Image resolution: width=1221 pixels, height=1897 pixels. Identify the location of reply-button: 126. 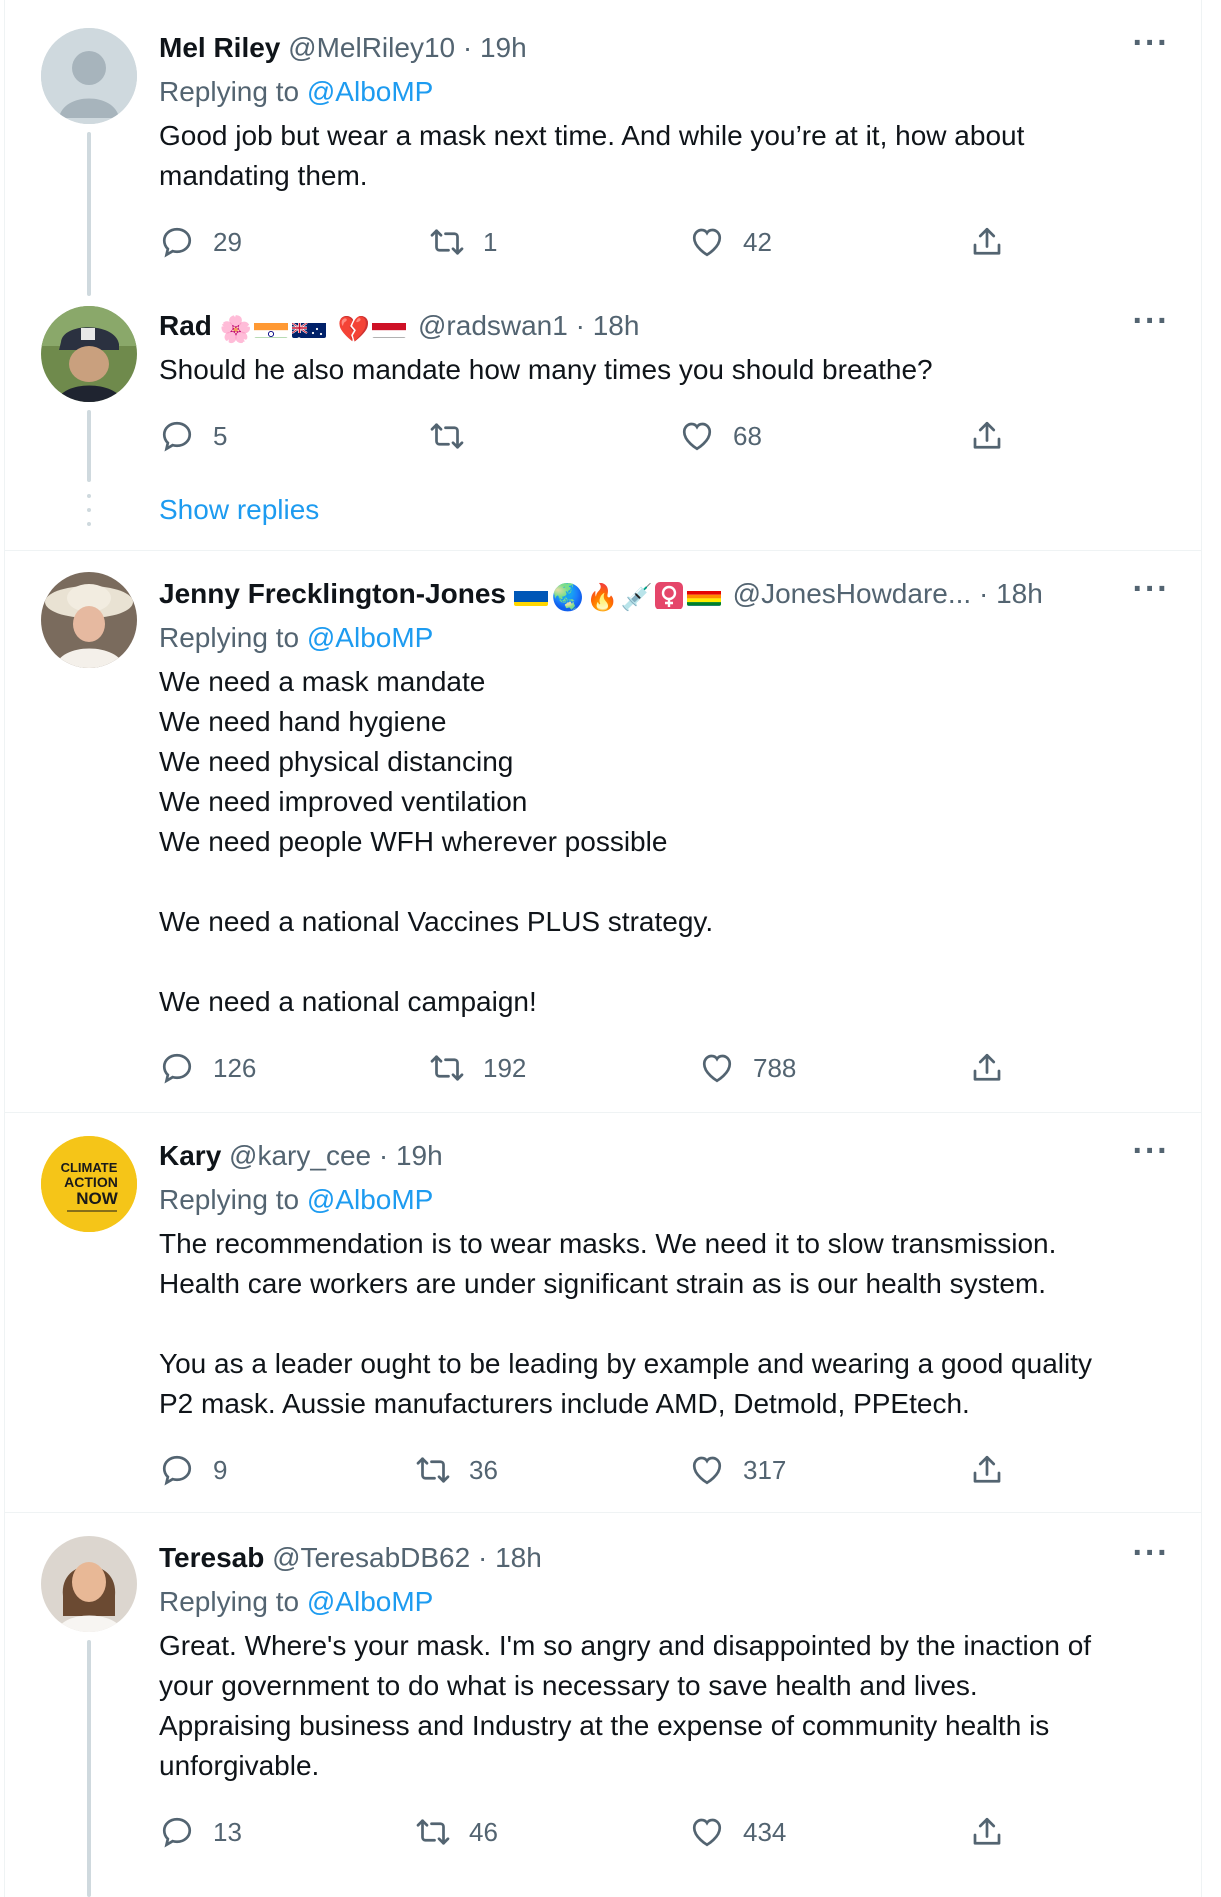
(207, 1068).